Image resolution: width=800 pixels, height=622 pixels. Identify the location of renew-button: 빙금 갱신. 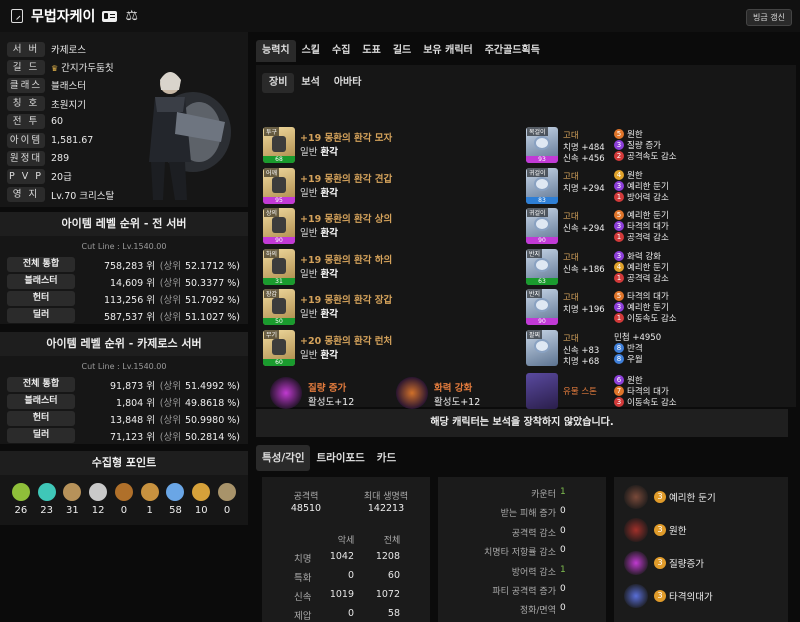
(769, 17).